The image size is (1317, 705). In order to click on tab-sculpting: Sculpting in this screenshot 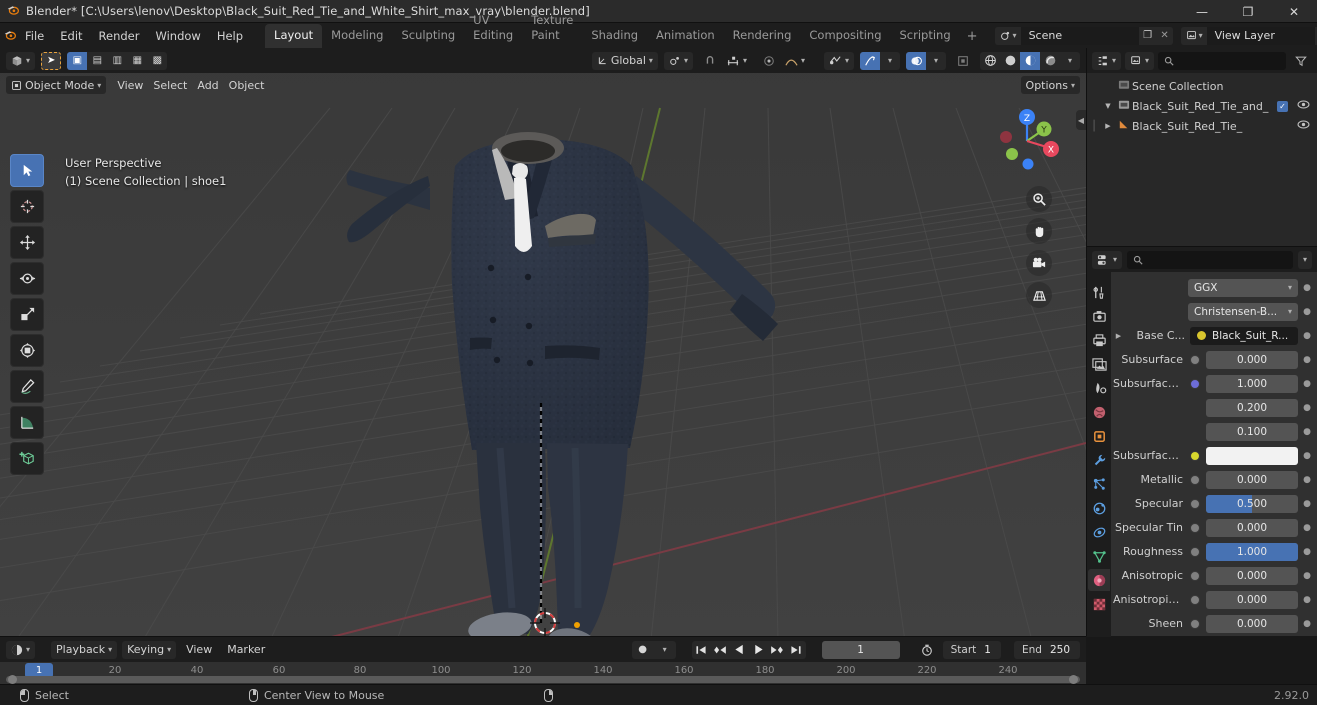, I will do `click(428, 36)`.